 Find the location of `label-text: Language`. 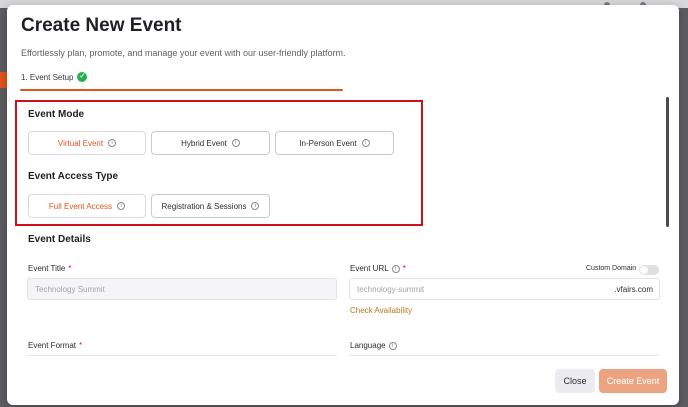

label-text: Language is located at coordinates (368, 345).